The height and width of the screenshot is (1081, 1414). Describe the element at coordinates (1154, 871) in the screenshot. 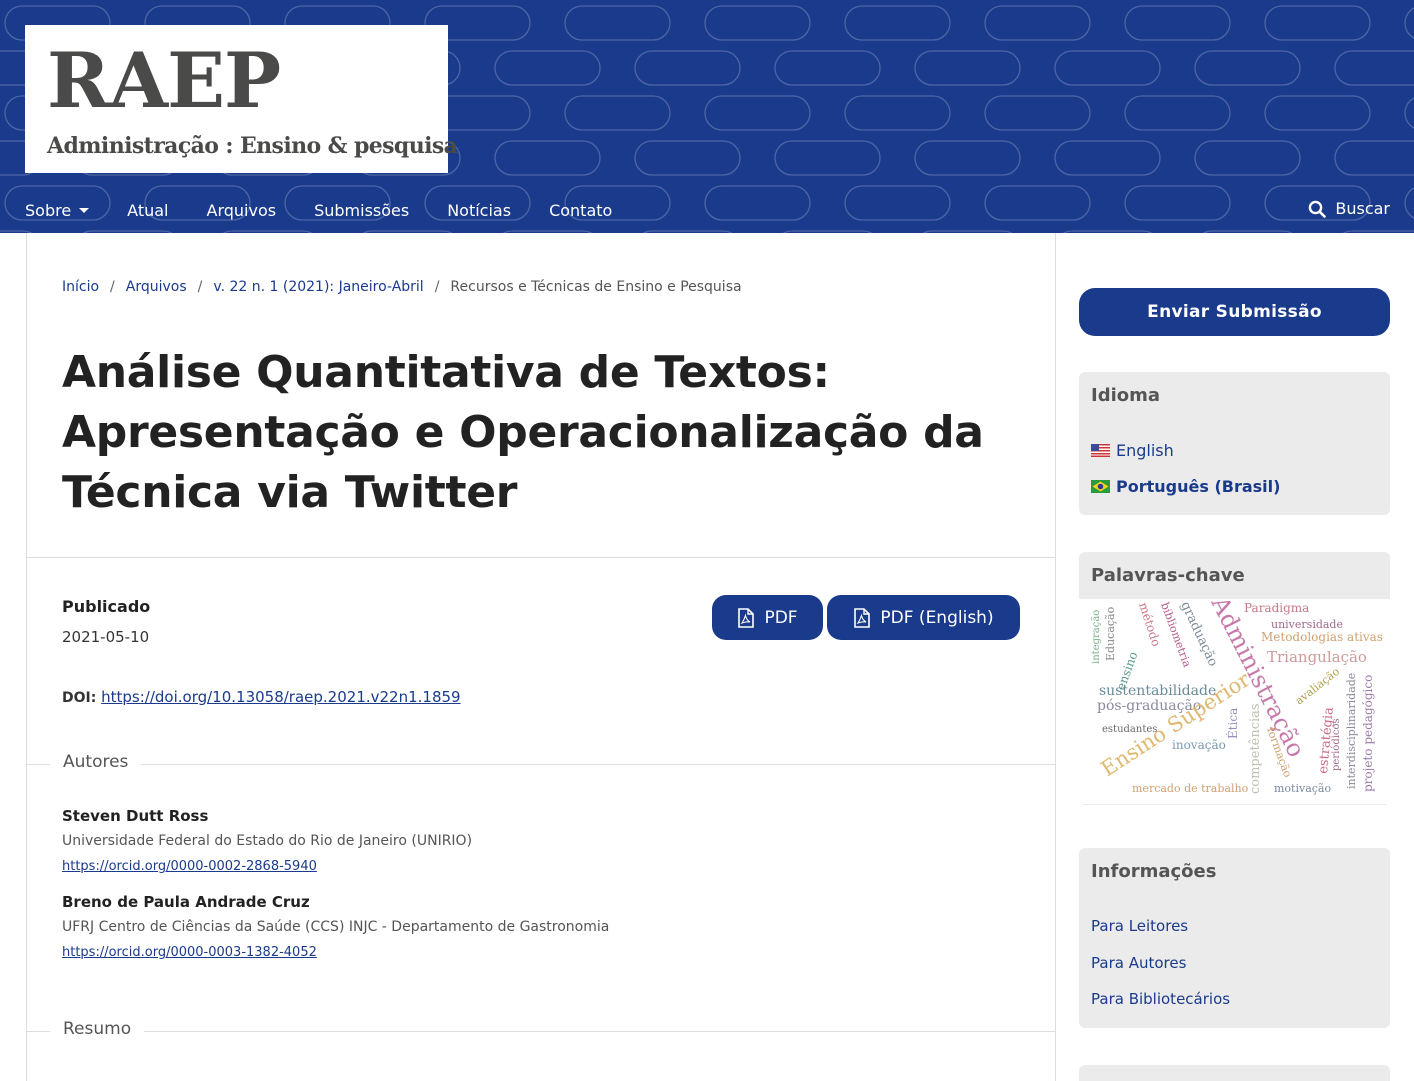

I see `info-block-title: Informações` at that location.